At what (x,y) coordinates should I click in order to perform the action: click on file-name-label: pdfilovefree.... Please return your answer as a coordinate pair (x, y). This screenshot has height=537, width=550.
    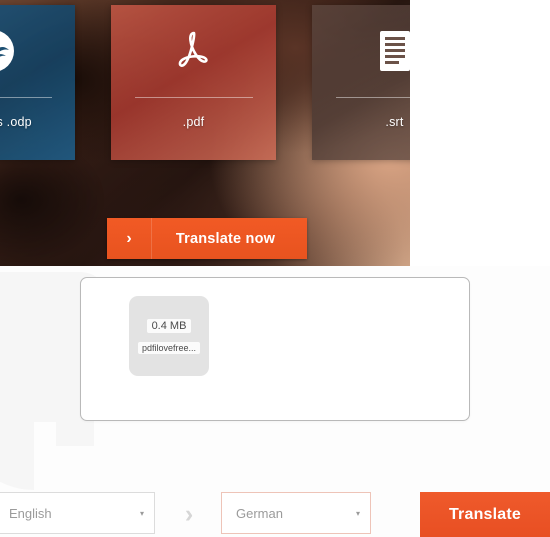
    Looking at the image, I should click on (169, 347).